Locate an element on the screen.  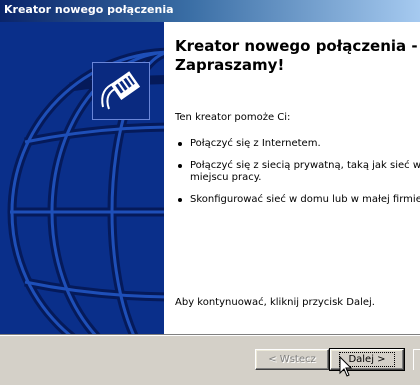
arrow-cursor-icon is located at coordinates (346, 366).